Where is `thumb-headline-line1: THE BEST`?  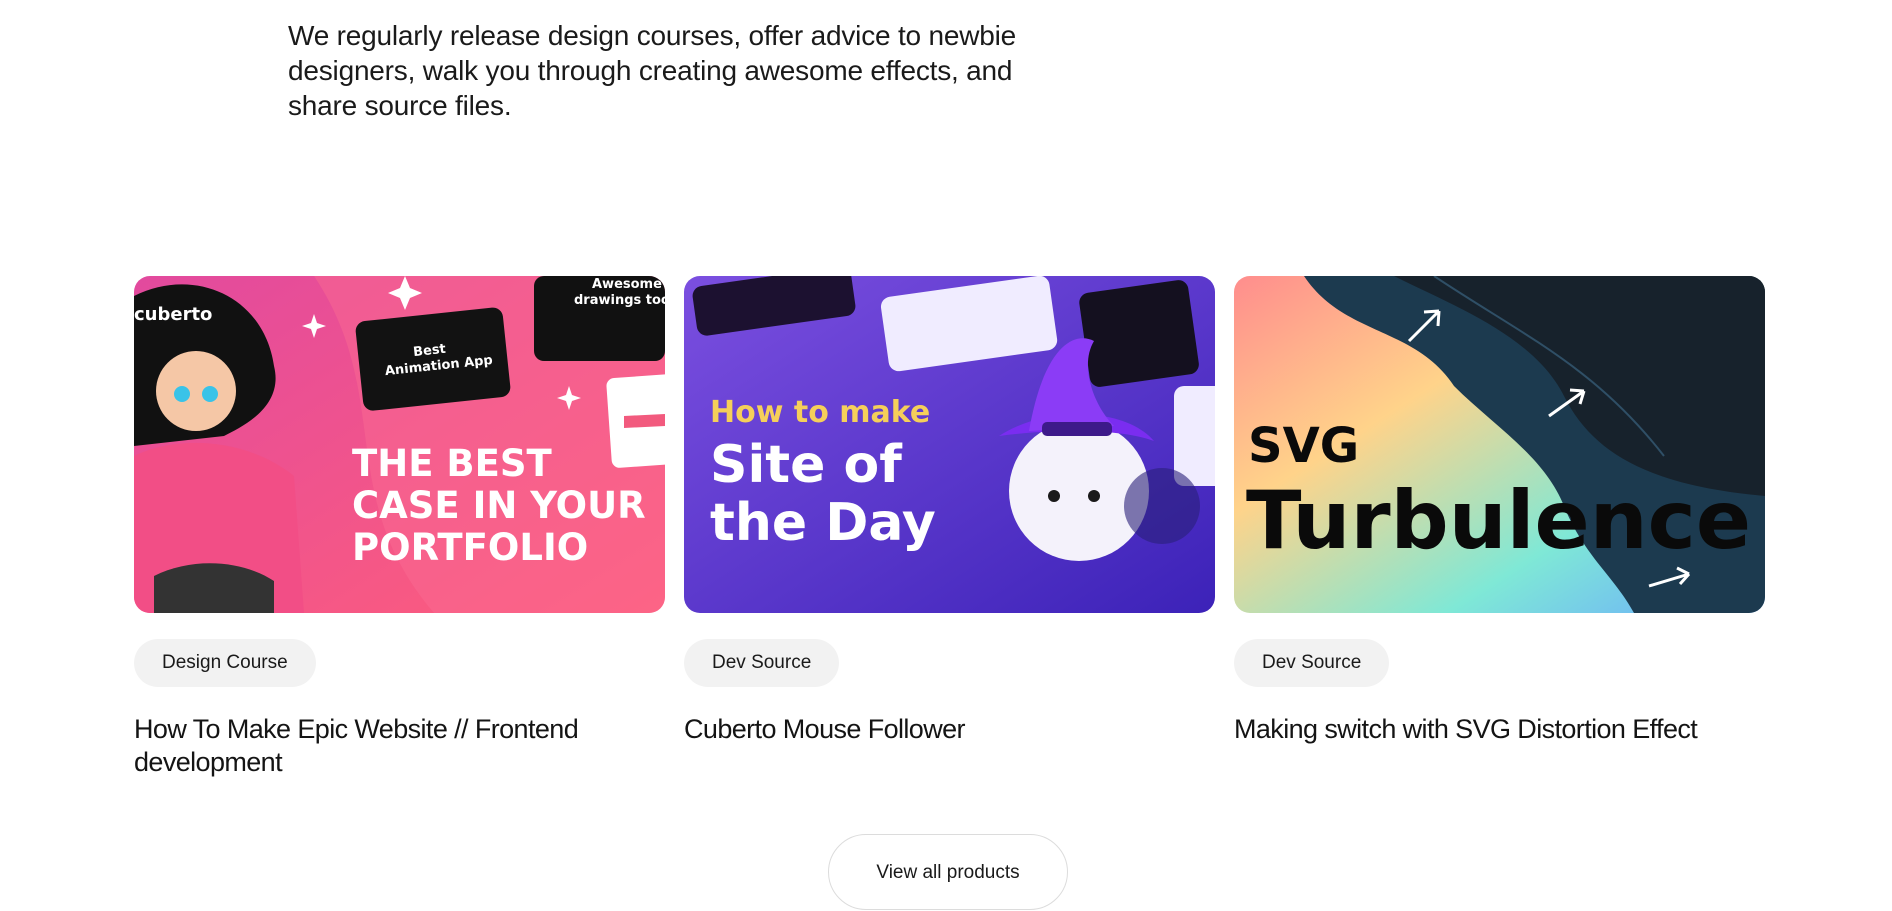
thumb-headline-line1: THE BEST is located at coordinates (452, 463).